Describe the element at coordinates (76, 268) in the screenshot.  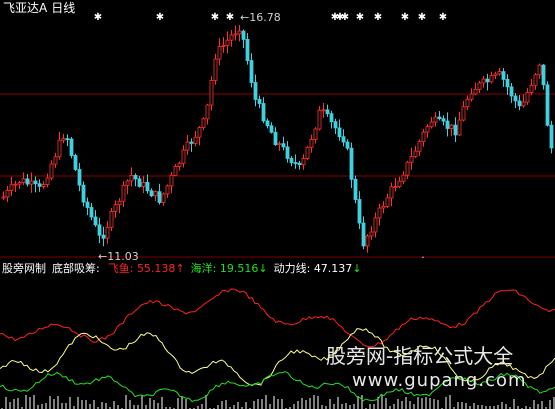
I see `indicator-subtitle: 底部吸筹:` at that location.